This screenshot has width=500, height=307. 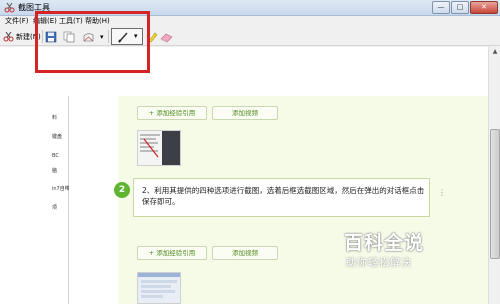 I want to click on menu-file: 文件(F), so click(x=17, y=21).